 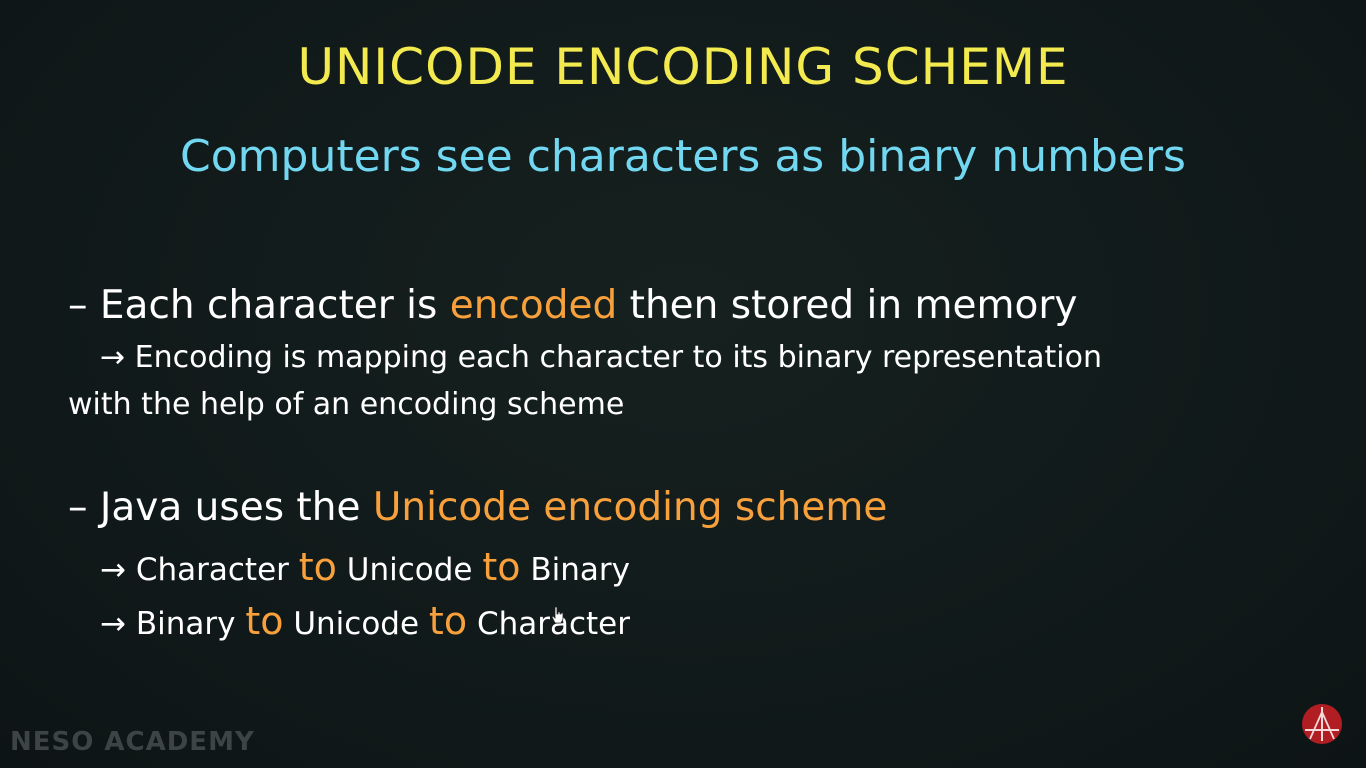 What do you see at coordinates (557, 615) in the screenshot?
I see `hand-pointer-cursor-icon` at bounding box center [557, 615].